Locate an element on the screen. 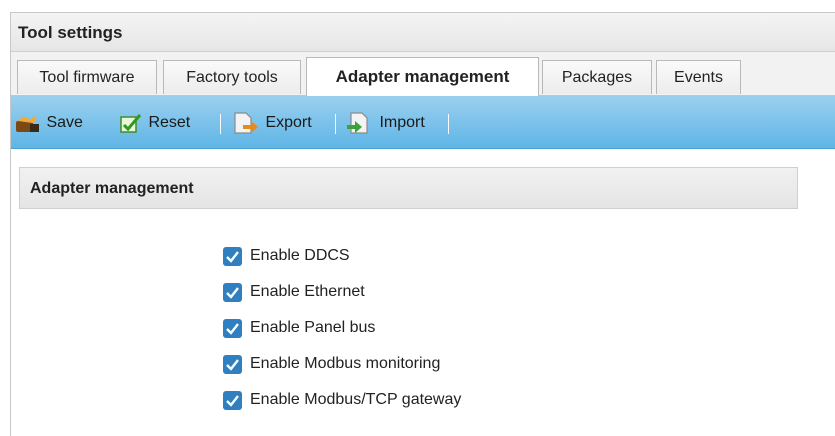  tab-adapter-management: Adapter management is located at coordinates (422, 76).